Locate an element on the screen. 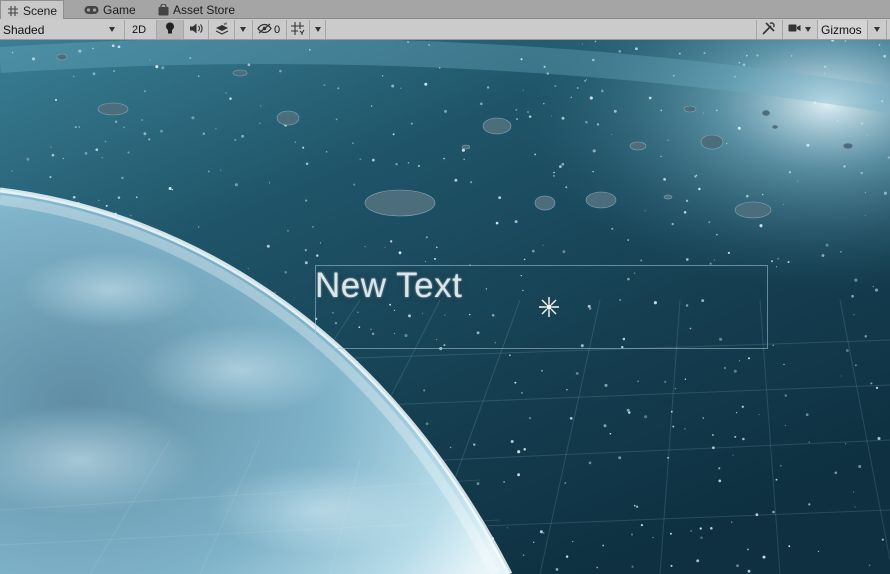 The image size is (890, 574). tab-asset-store-label: Asset Store is located at coordinates (204, 10).